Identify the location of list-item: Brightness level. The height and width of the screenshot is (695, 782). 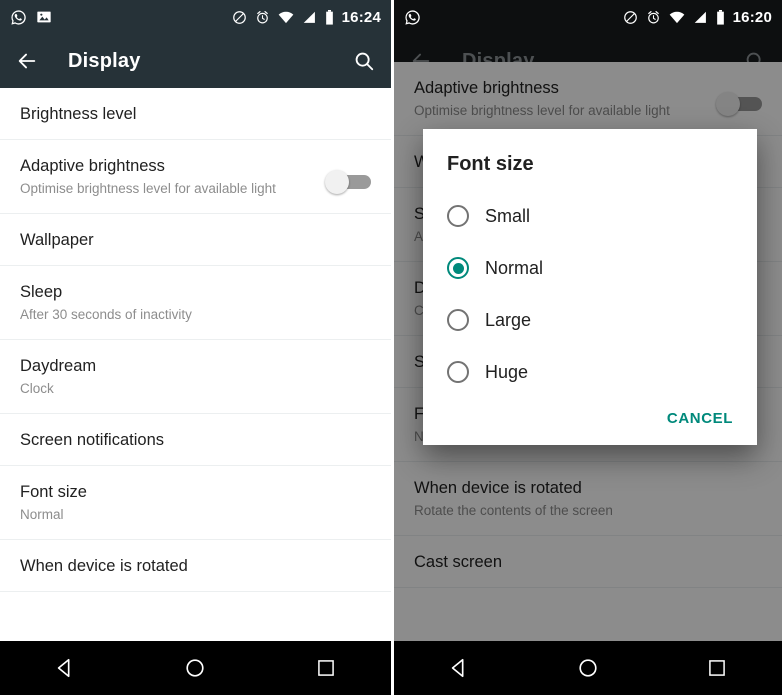
(195, 114).